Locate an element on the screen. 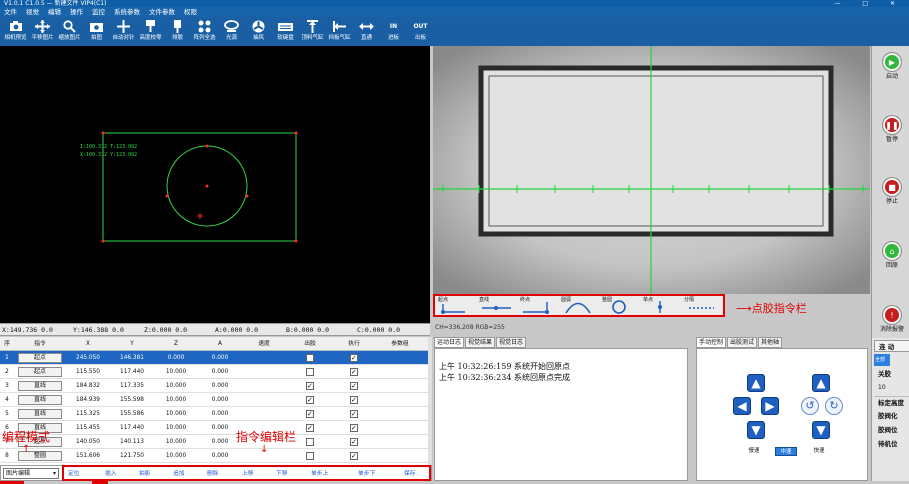 Image resolution: width=909 pixels, height=484 pixels. window-controls: — □ ✕ is located at coordinates (869, 3).